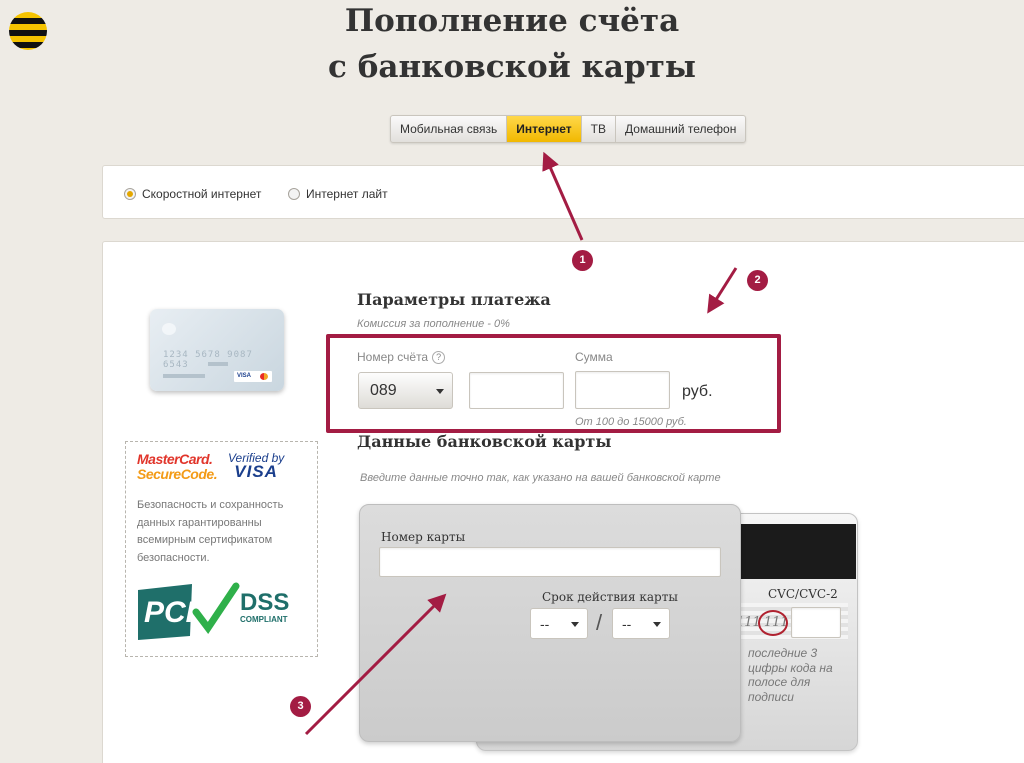 The height and width of the screenshot is (763, 1024). What do you see at coordinates (550, 562) in the screenshot?
I see `card-number-input` at bounding box center [550, 562].